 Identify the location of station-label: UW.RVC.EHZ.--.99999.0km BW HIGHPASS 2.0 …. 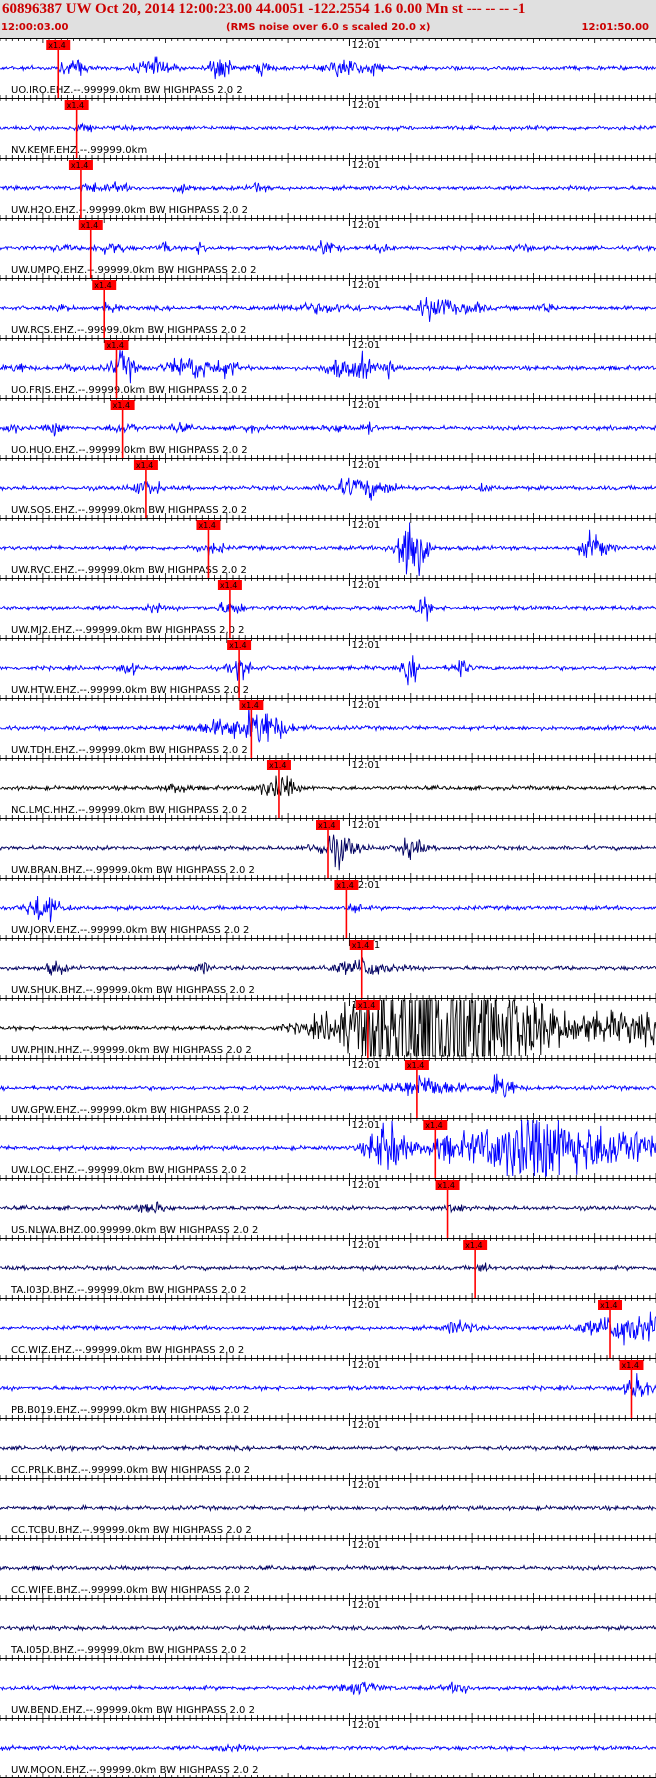
(129, 570).